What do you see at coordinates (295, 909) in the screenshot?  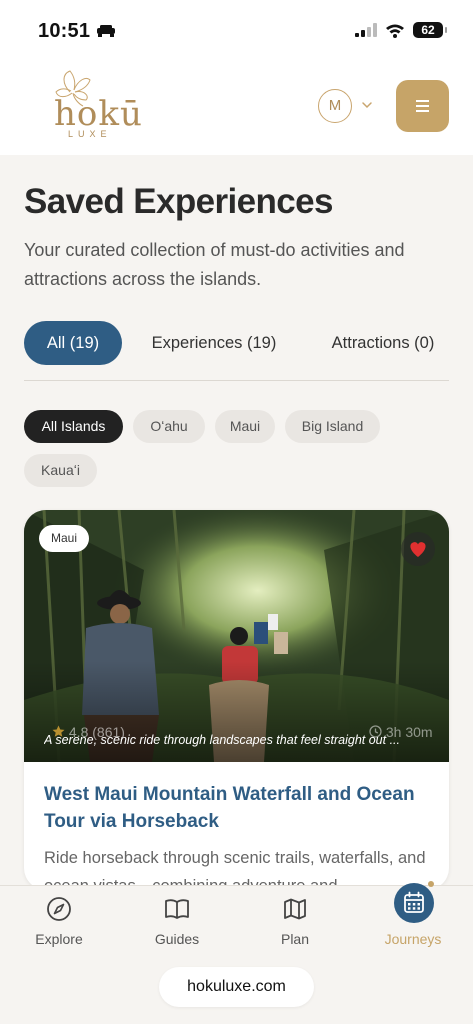 I see `map-icon` at bounding box center [295, 909].